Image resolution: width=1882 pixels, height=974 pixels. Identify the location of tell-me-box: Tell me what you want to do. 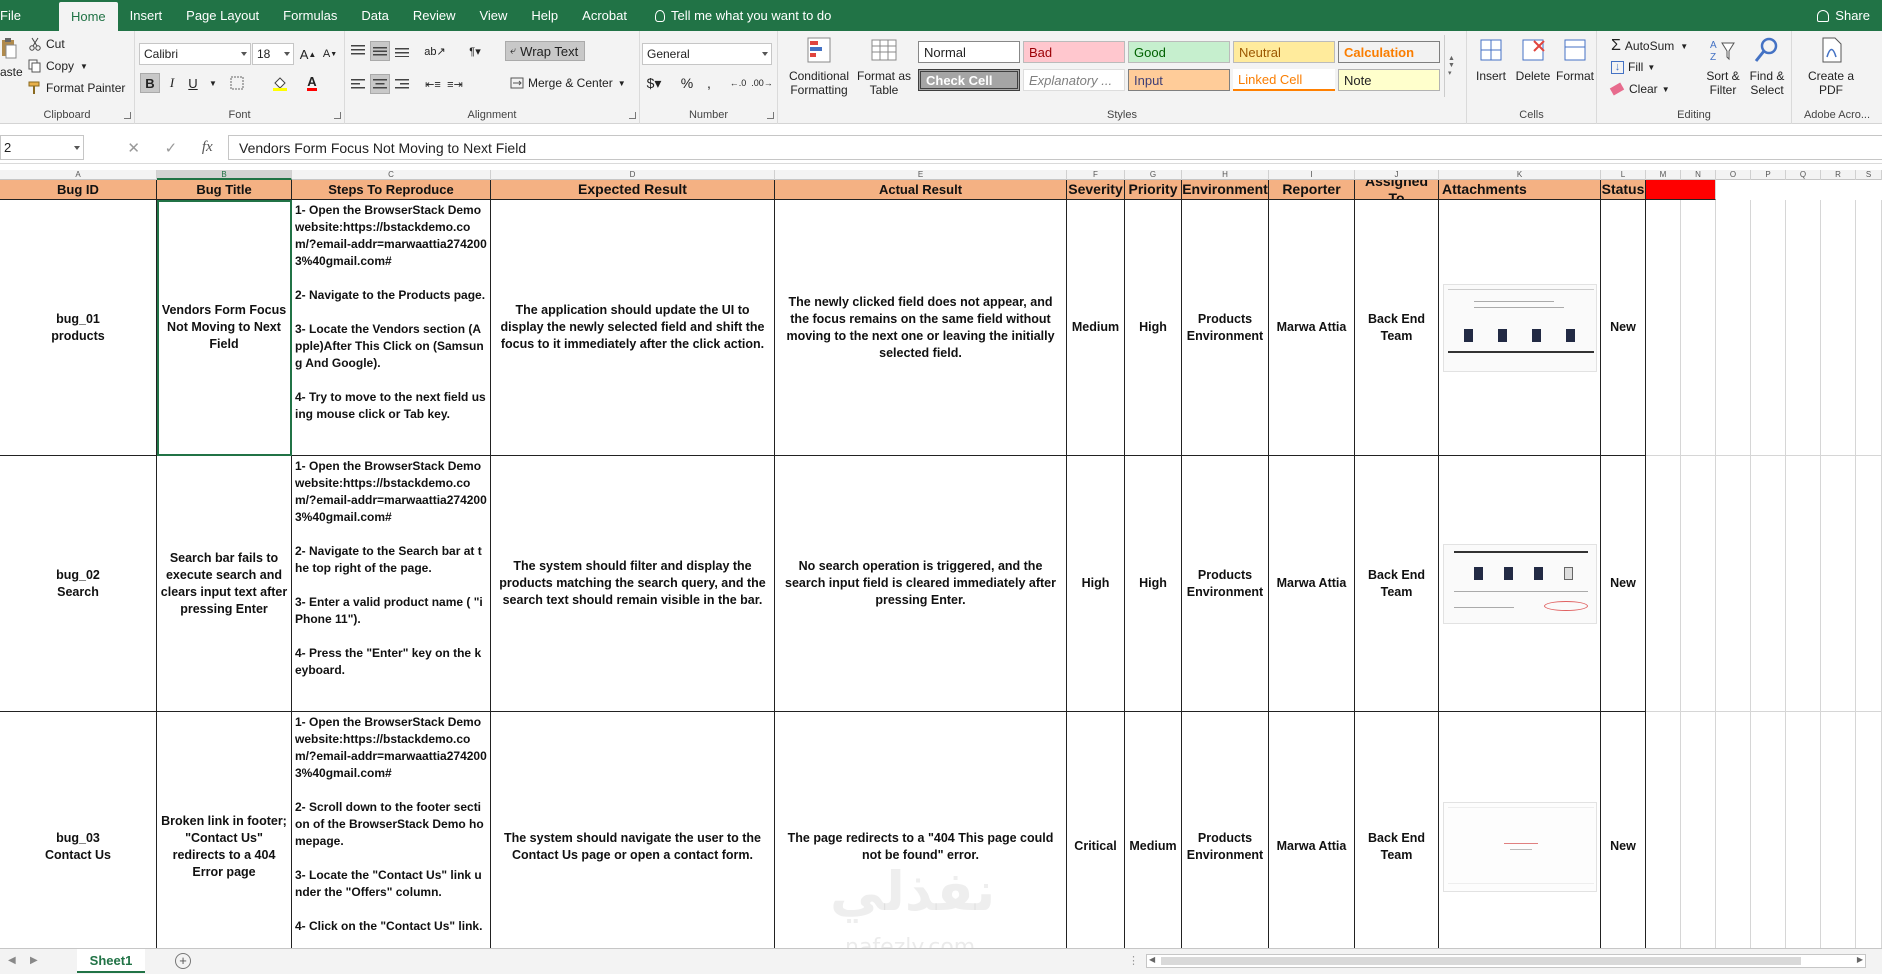
(741, 15).